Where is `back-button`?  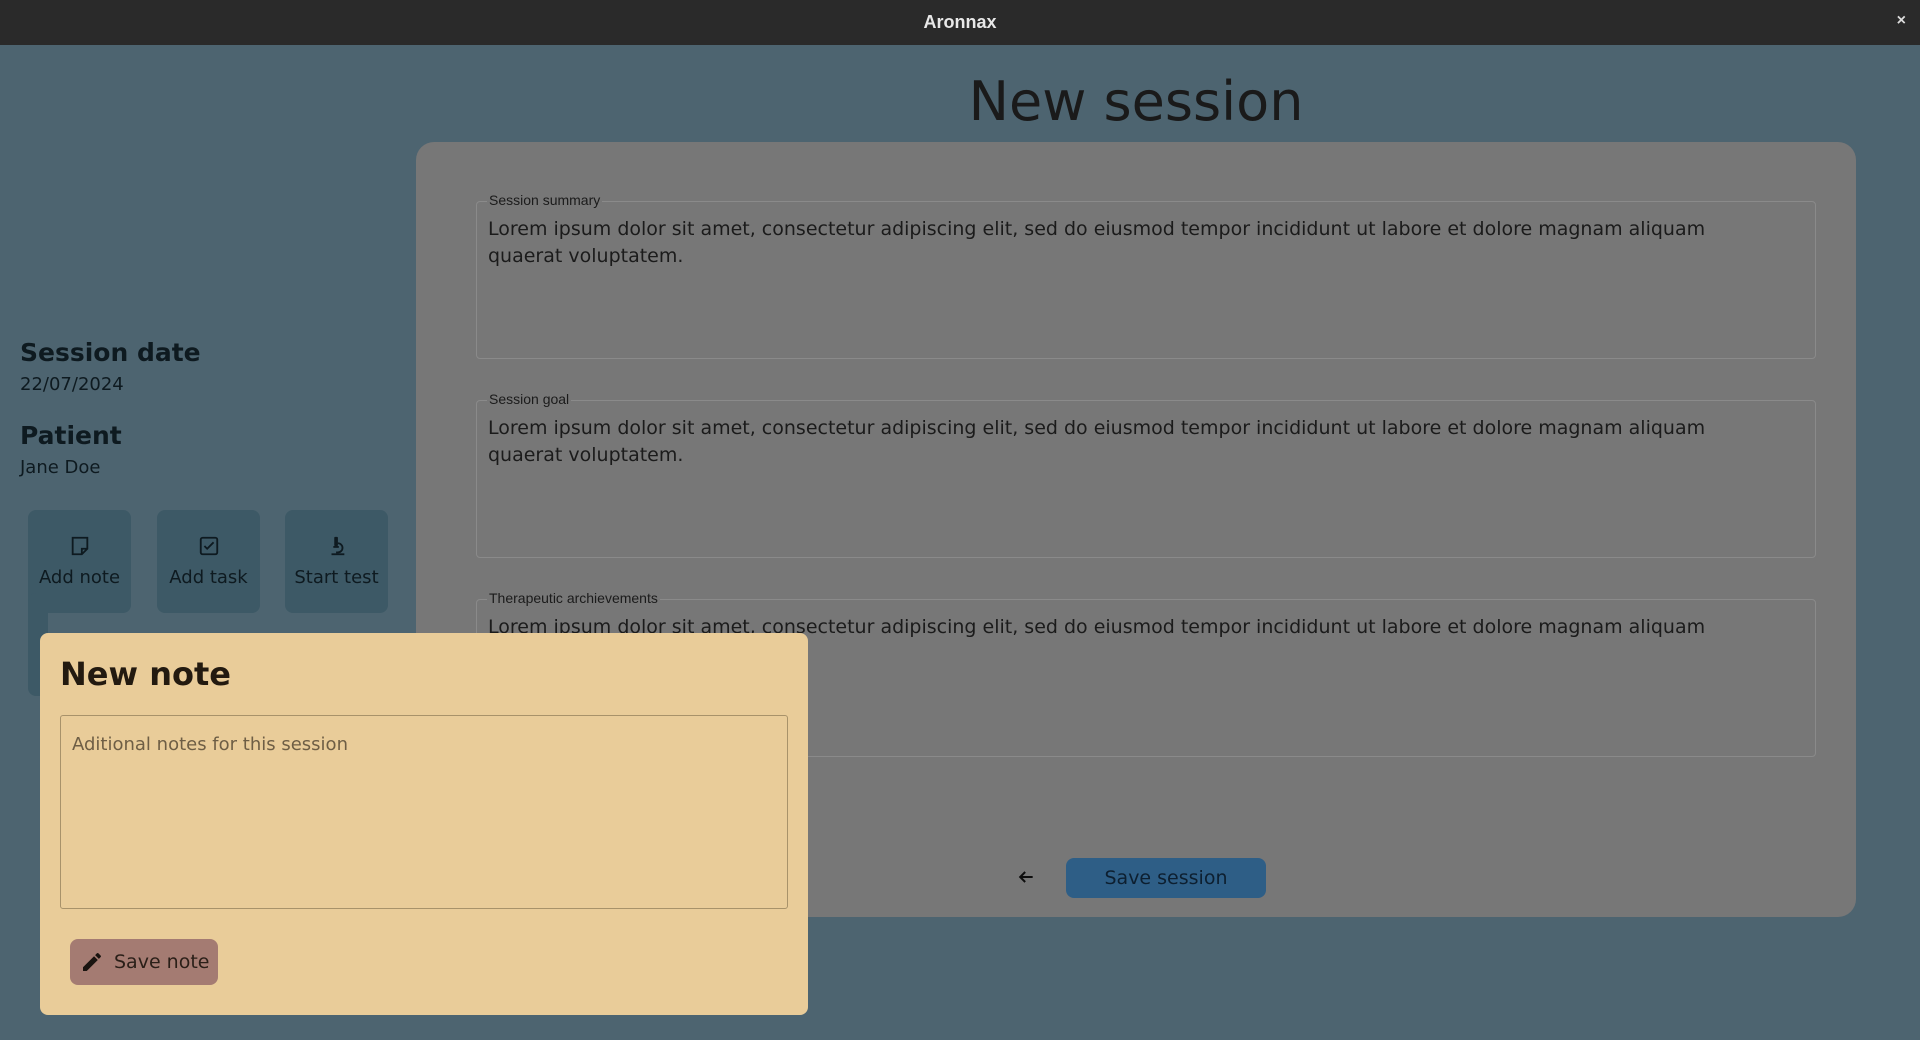 back-button is located at coordinates (1026, 877).